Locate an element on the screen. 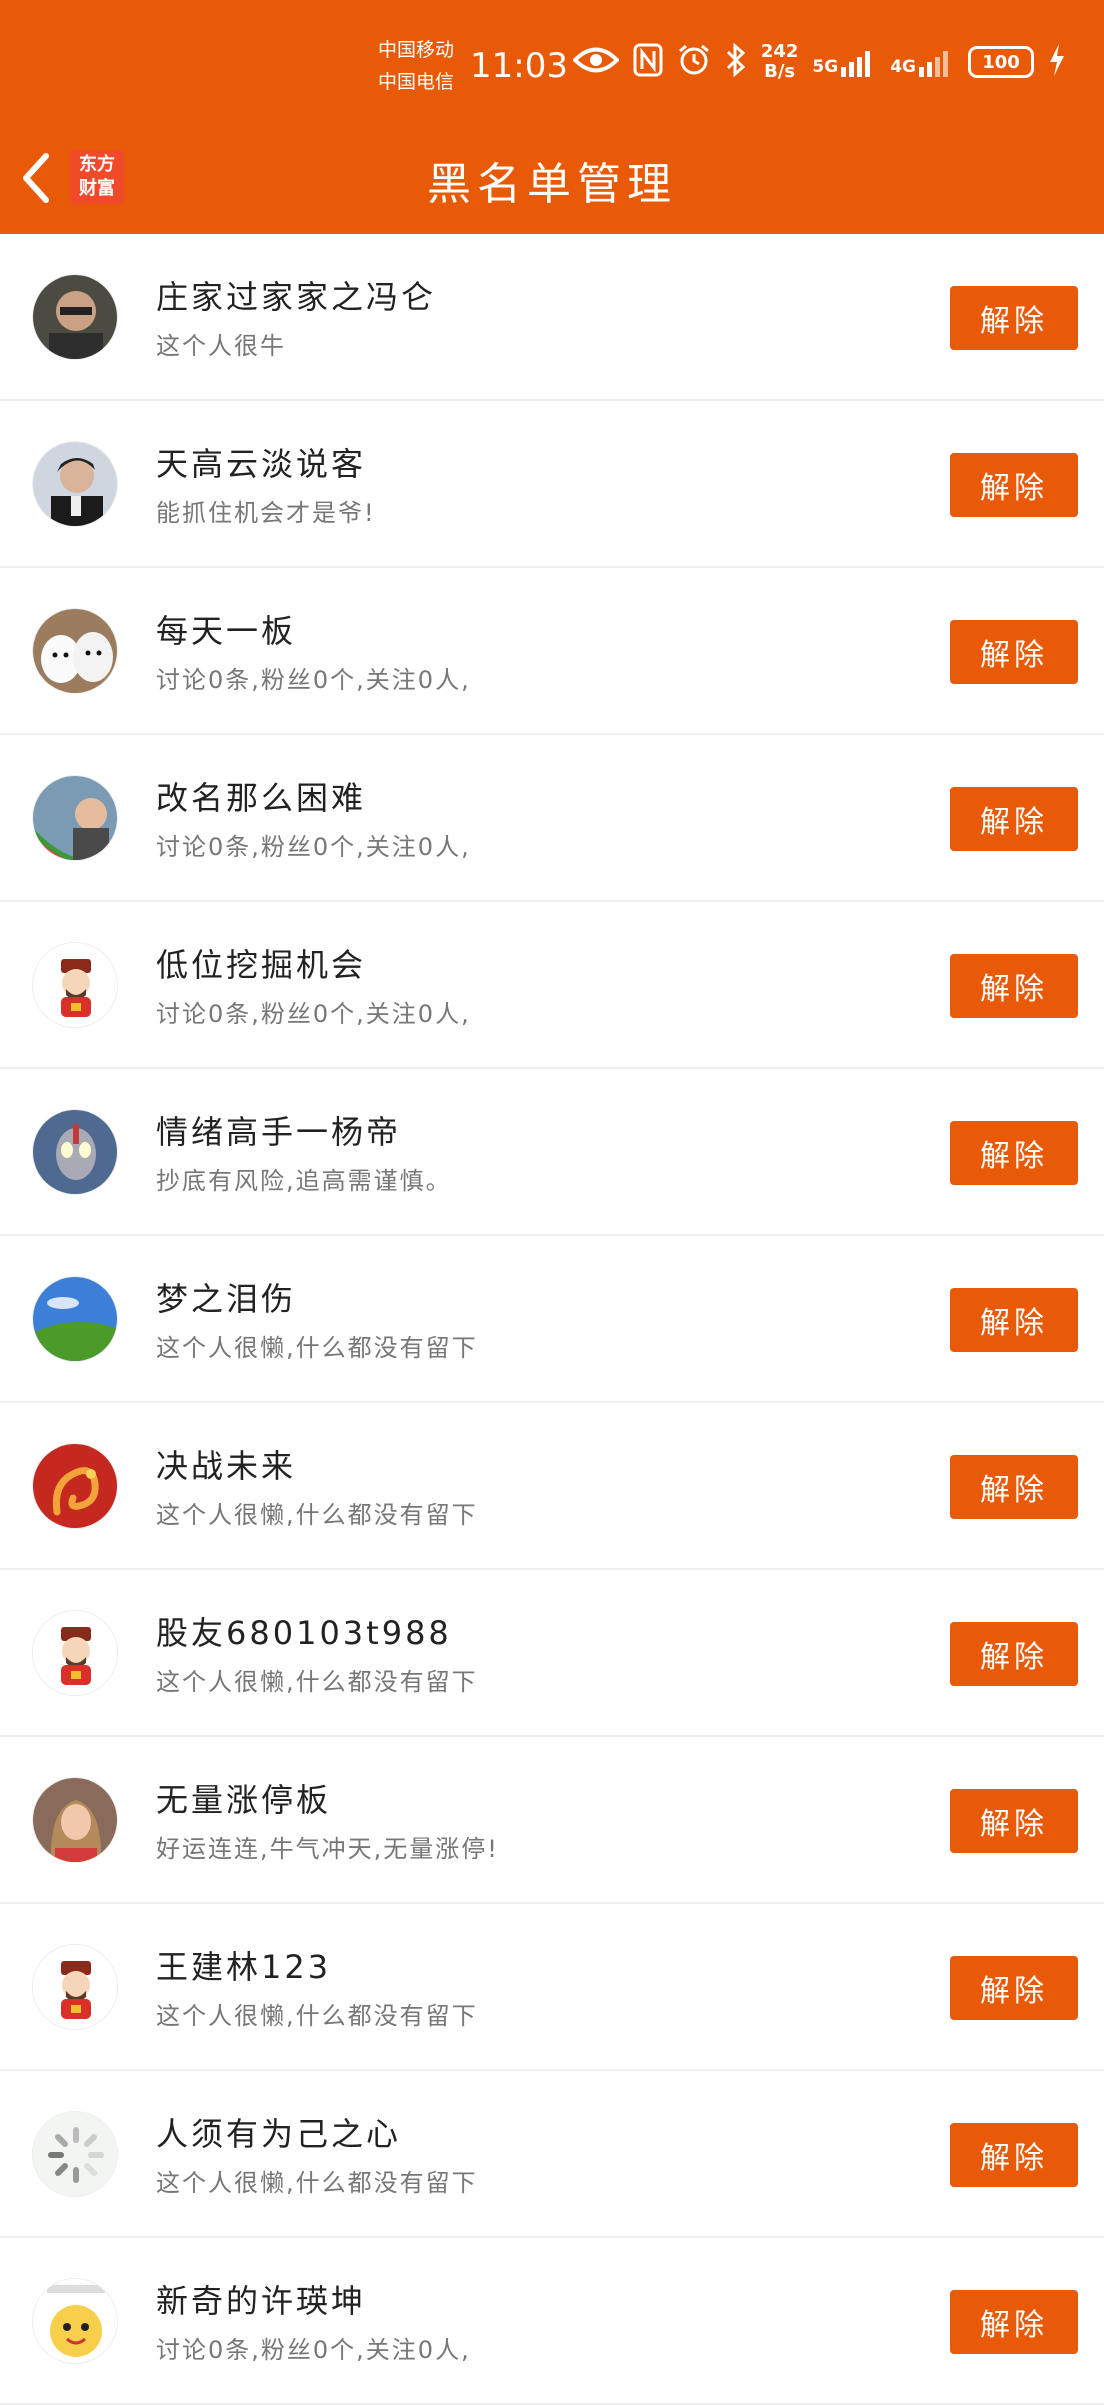 This screenshot has height=2405, width=1104. page-title: 黑名单管理 is located at coordinates (552, 184).